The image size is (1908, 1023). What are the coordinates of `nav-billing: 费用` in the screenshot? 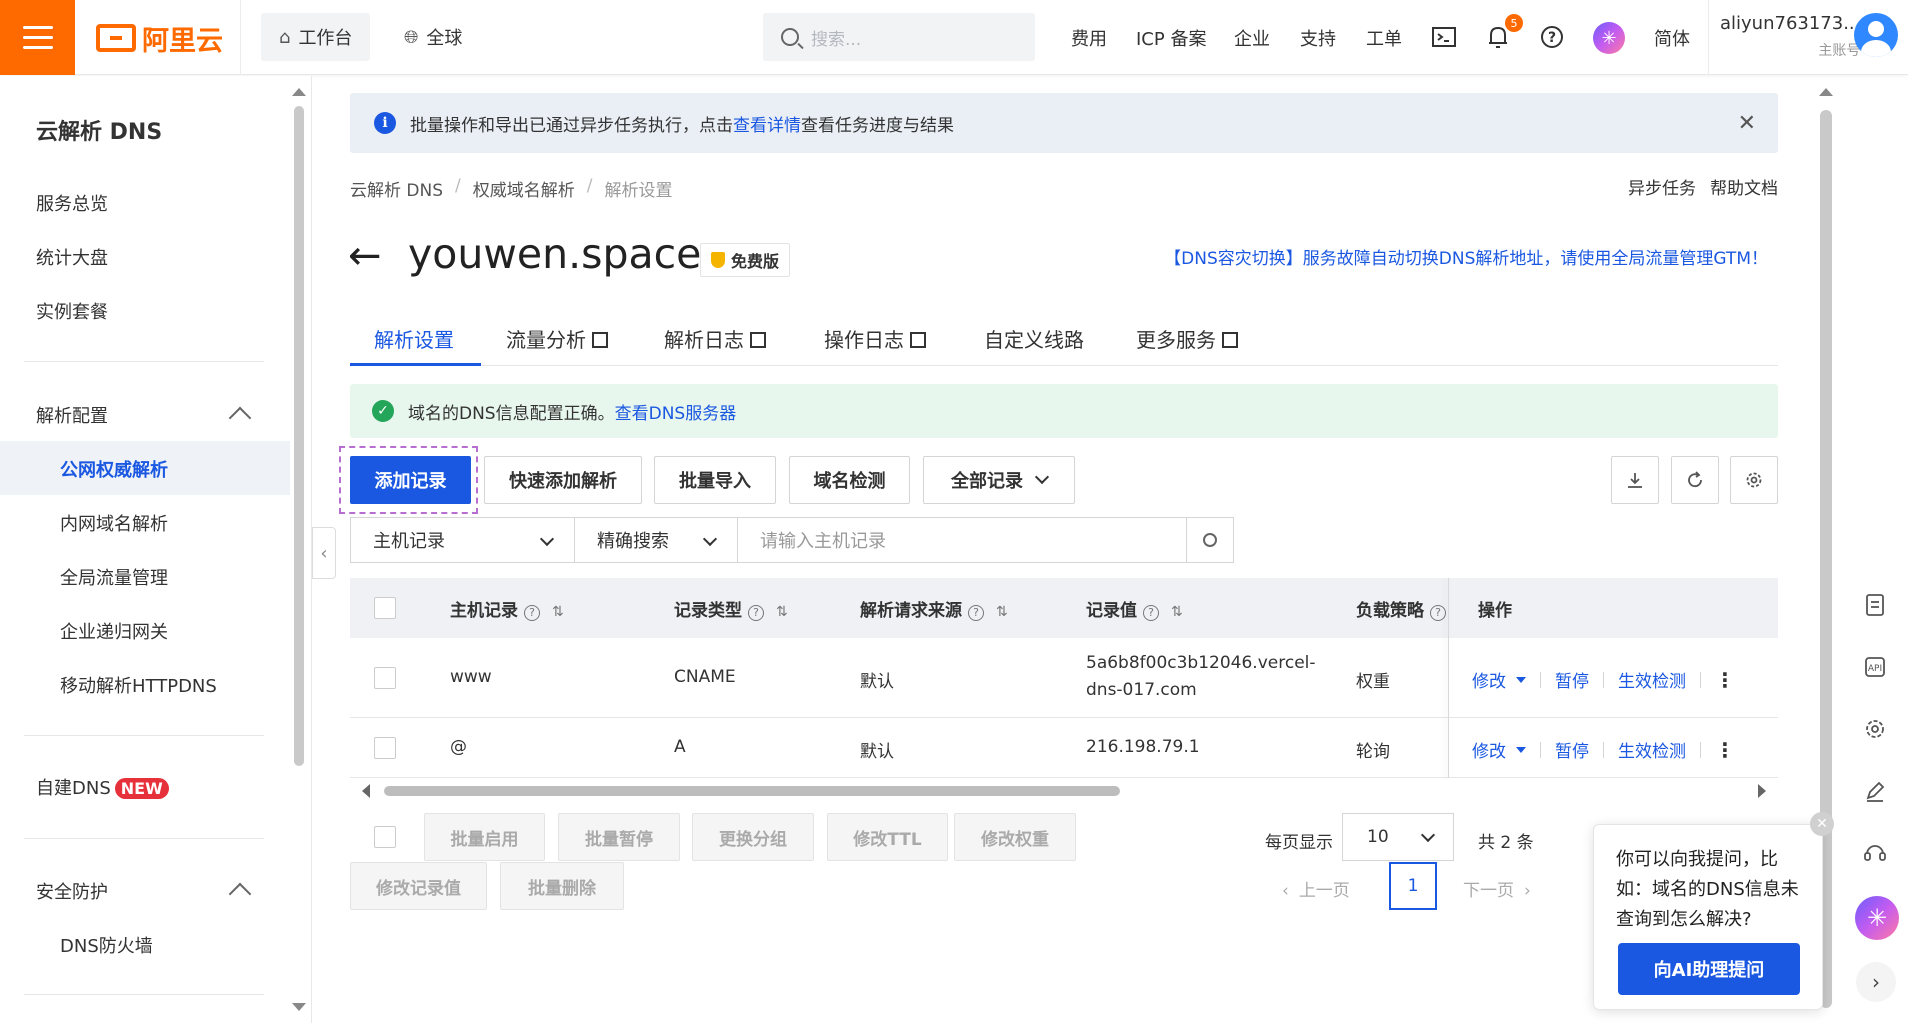 It's located at (1089, 38).